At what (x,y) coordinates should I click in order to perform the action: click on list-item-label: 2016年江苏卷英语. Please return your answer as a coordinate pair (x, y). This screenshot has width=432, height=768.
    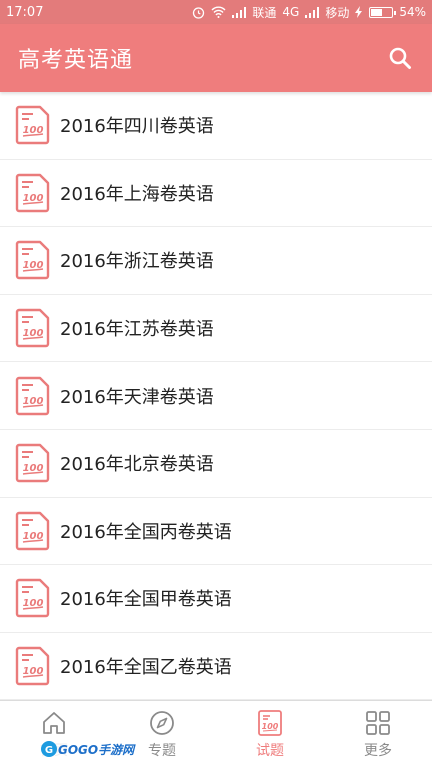
    Looking at the image, I should click on (137, 330).